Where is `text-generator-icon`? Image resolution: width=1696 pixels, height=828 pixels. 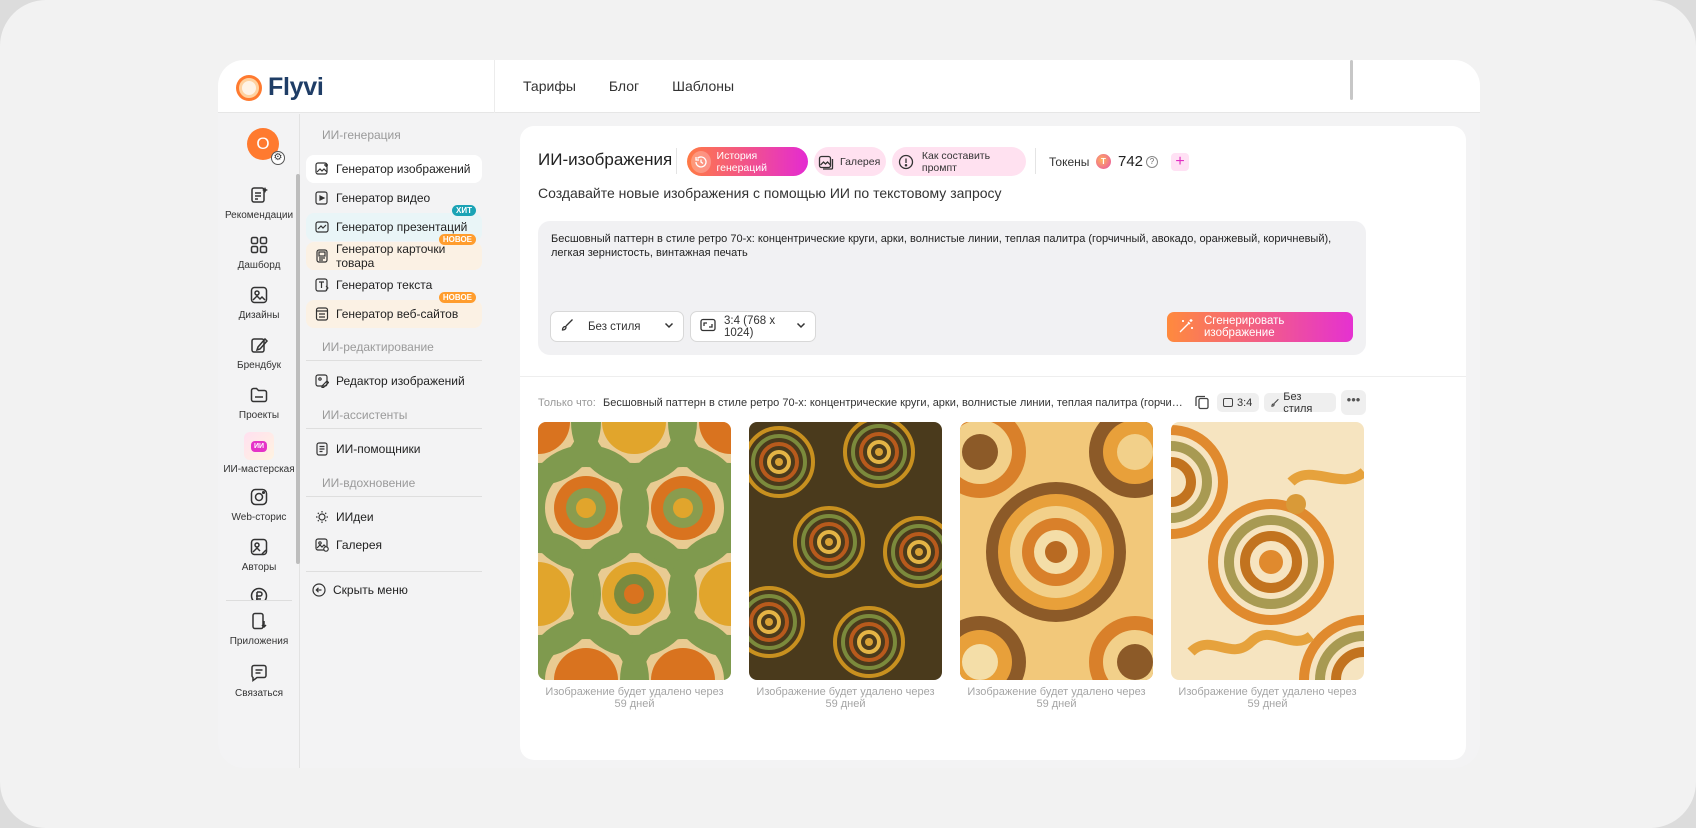
text-generator-icon is located at coordinates (322, 285).